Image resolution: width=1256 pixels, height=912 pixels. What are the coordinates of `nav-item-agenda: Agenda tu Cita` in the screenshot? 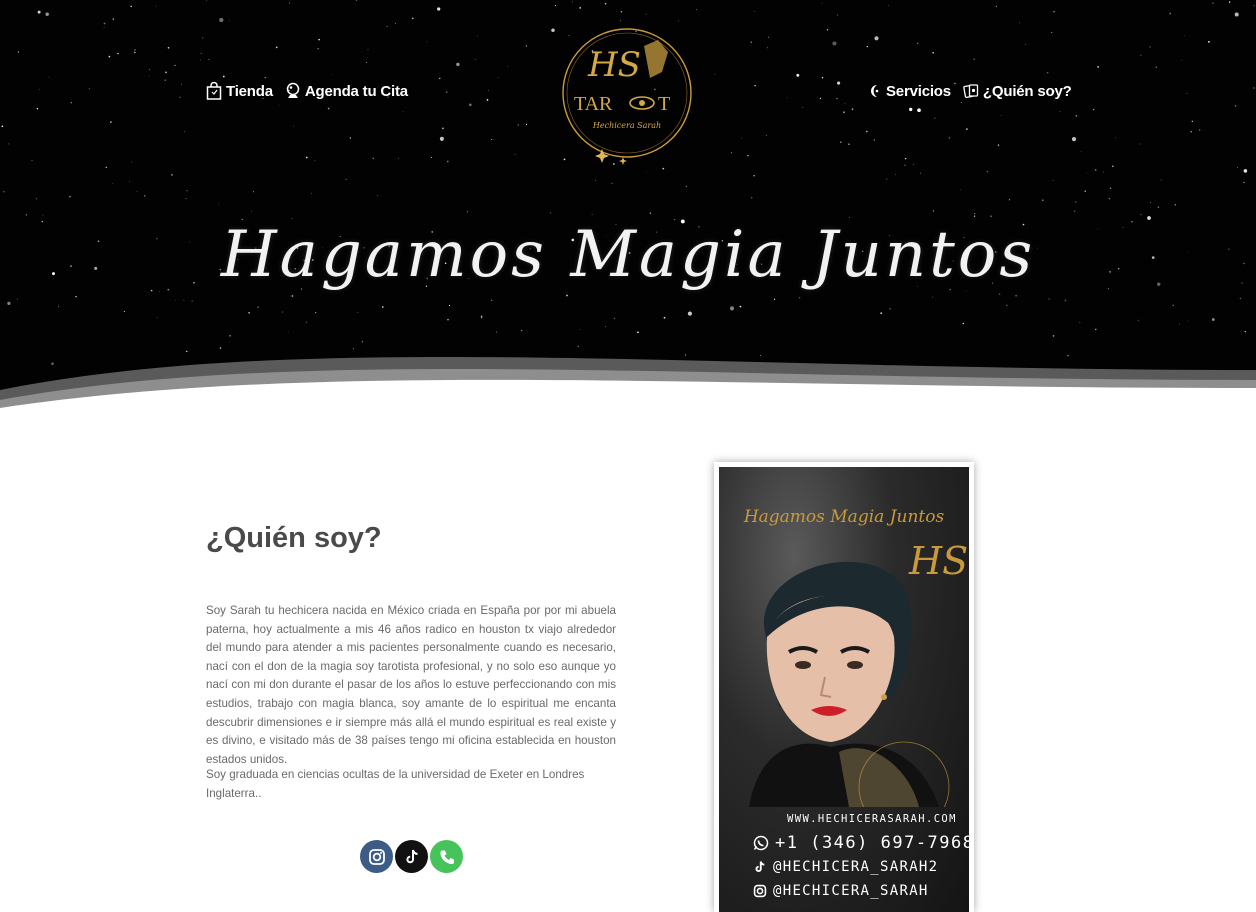 It's located at (346, 91).